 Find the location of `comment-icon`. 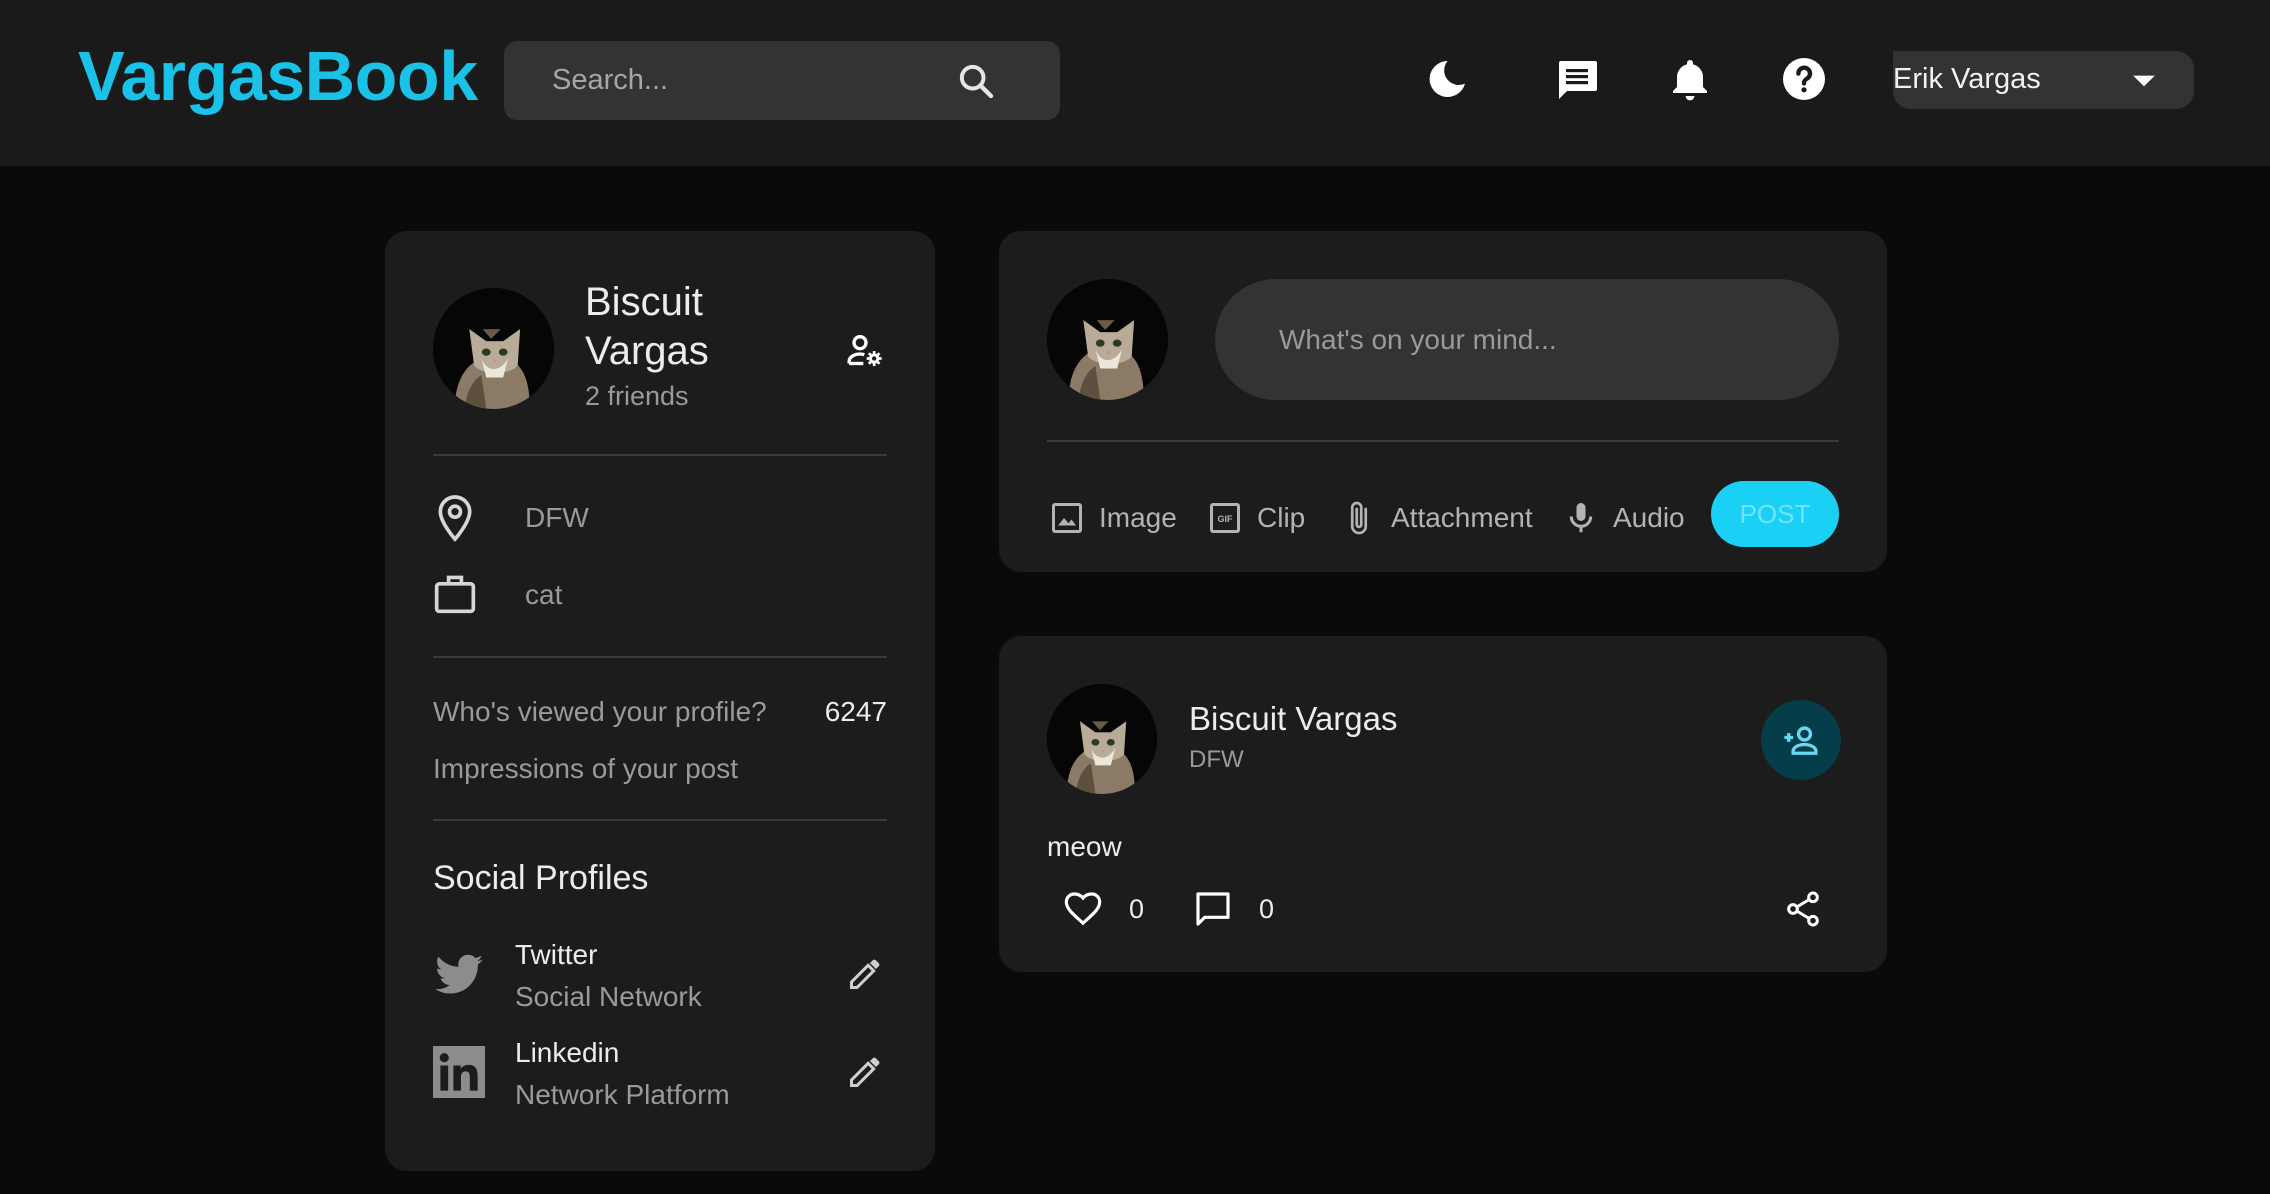

comment-icon is located at coordinates (1213, 909).